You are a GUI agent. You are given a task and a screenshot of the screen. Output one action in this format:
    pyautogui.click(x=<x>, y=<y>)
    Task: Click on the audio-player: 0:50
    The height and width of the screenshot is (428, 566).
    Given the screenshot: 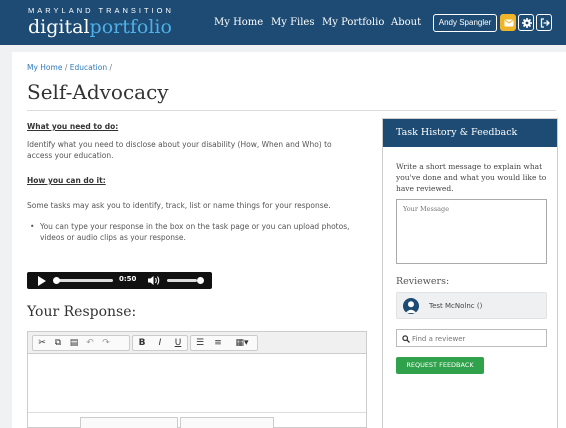 What is the action you would take?
    pyautogui.click(x=119, y=280)
    